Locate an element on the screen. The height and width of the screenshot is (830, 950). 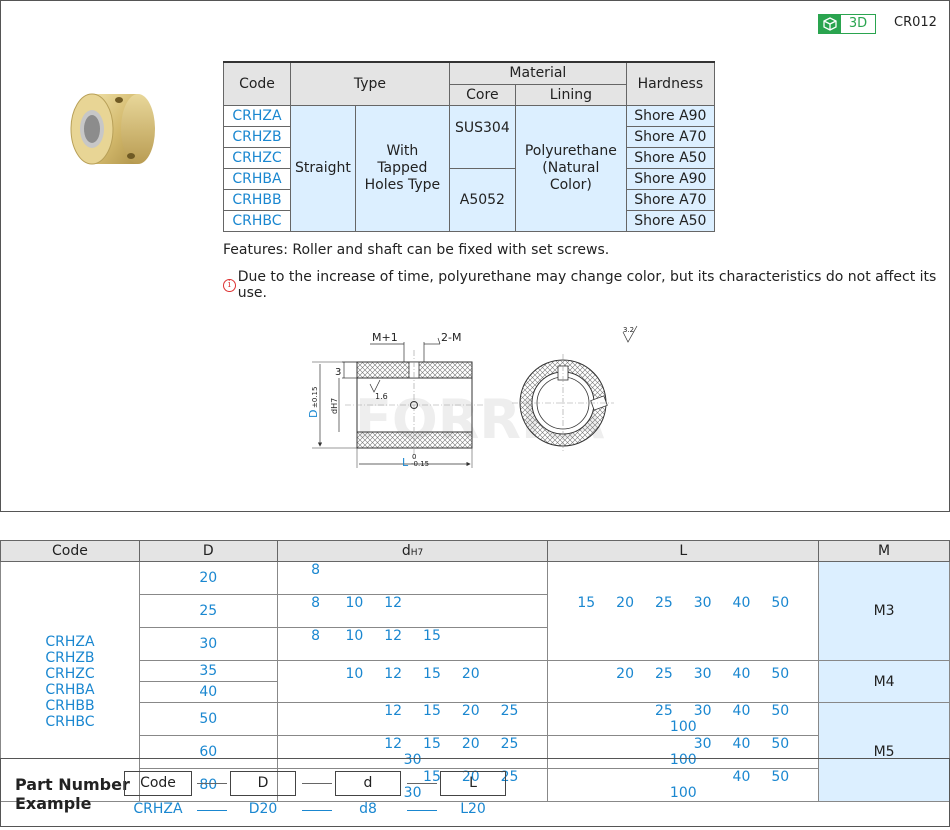
d-value: 50 is located at coordinates (208, 719).